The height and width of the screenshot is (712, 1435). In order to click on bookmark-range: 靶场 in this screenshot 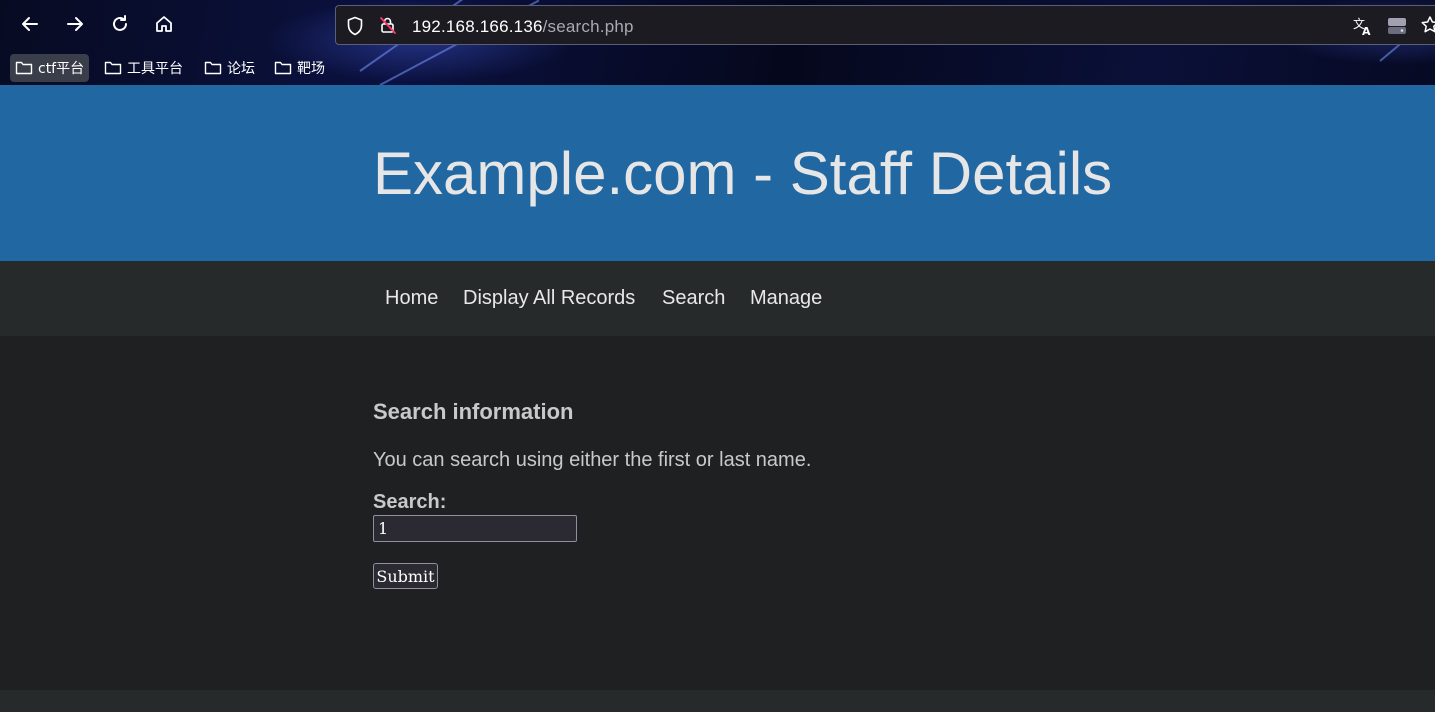, I will do `click(299, 68)`.